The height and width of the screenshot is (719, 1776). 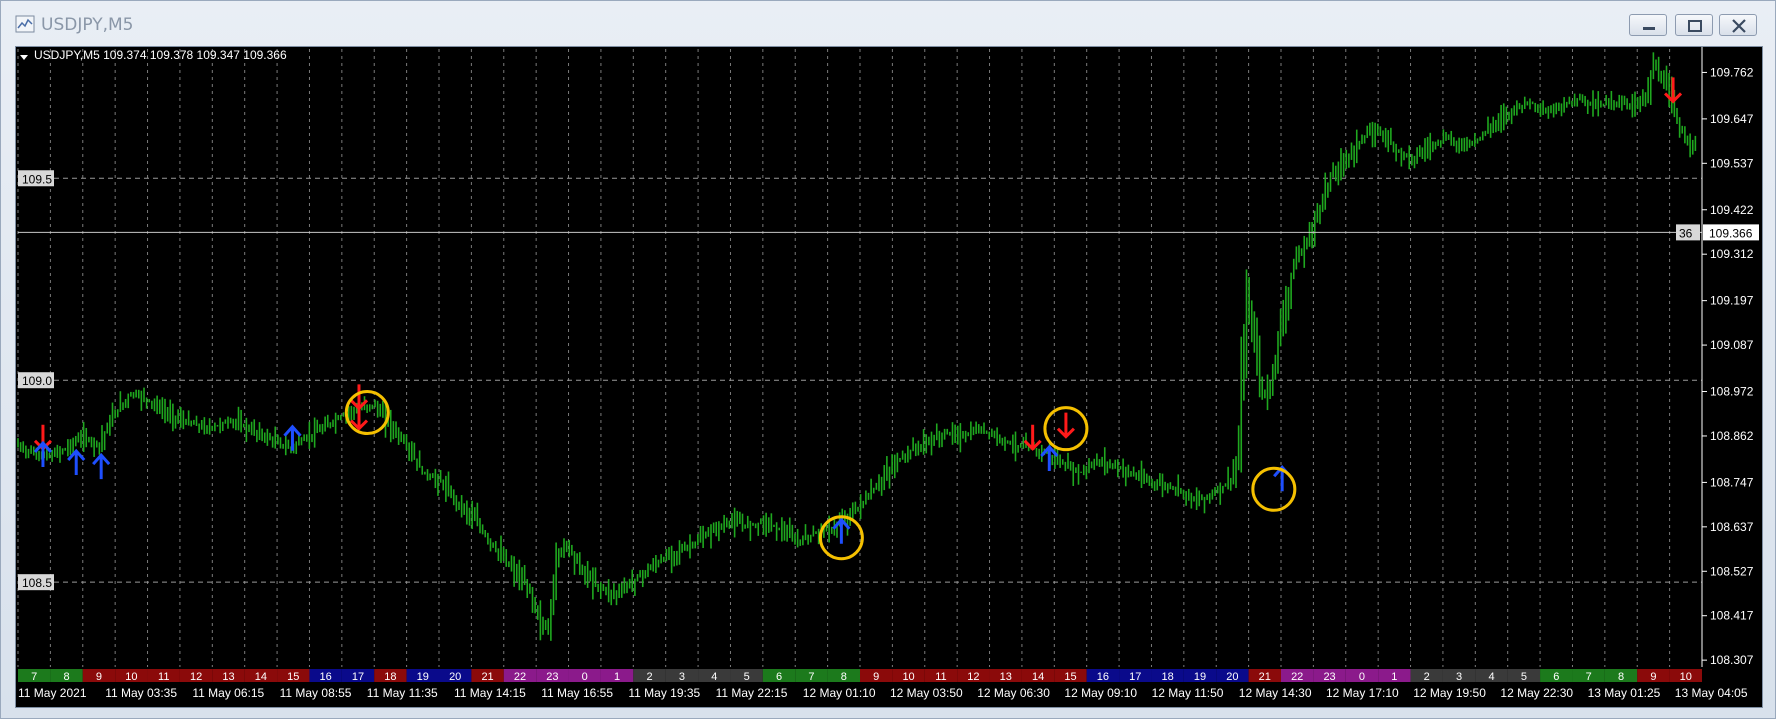 What do you see at coordinates (1732, 392) in the screenshot?
I see `price-tick-label: 108.972` at bounding box center [1732, 392].